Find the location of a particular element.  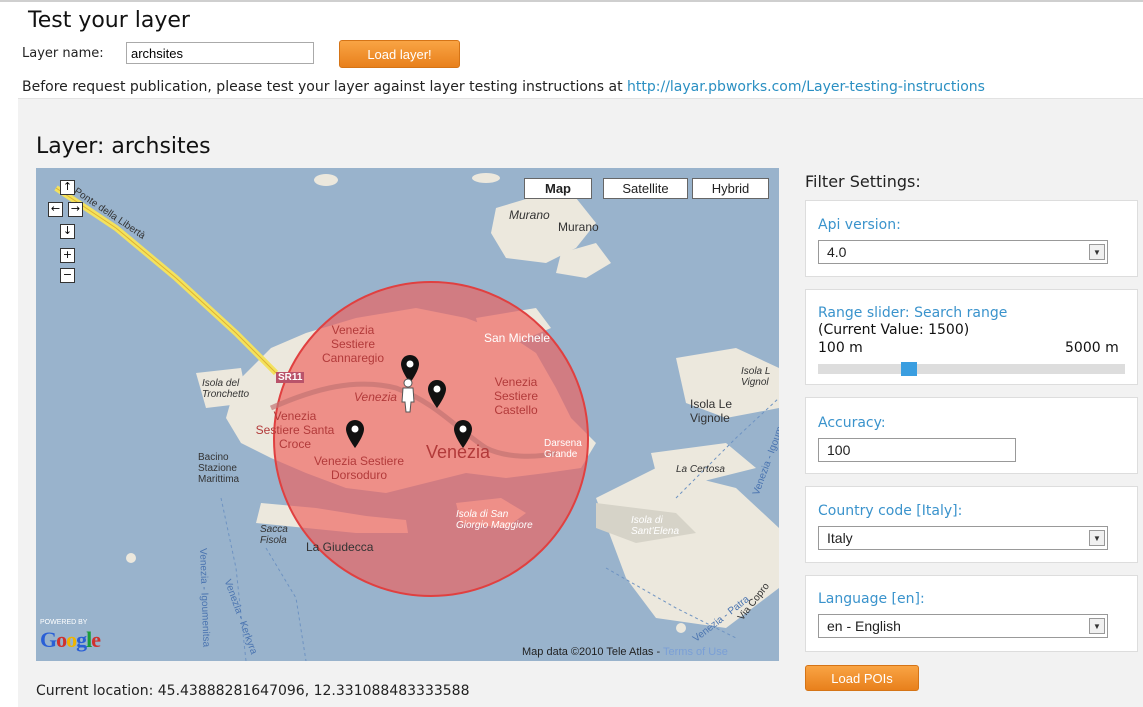

map-type-satellite: Satellite is located at coordinates (645, 188).